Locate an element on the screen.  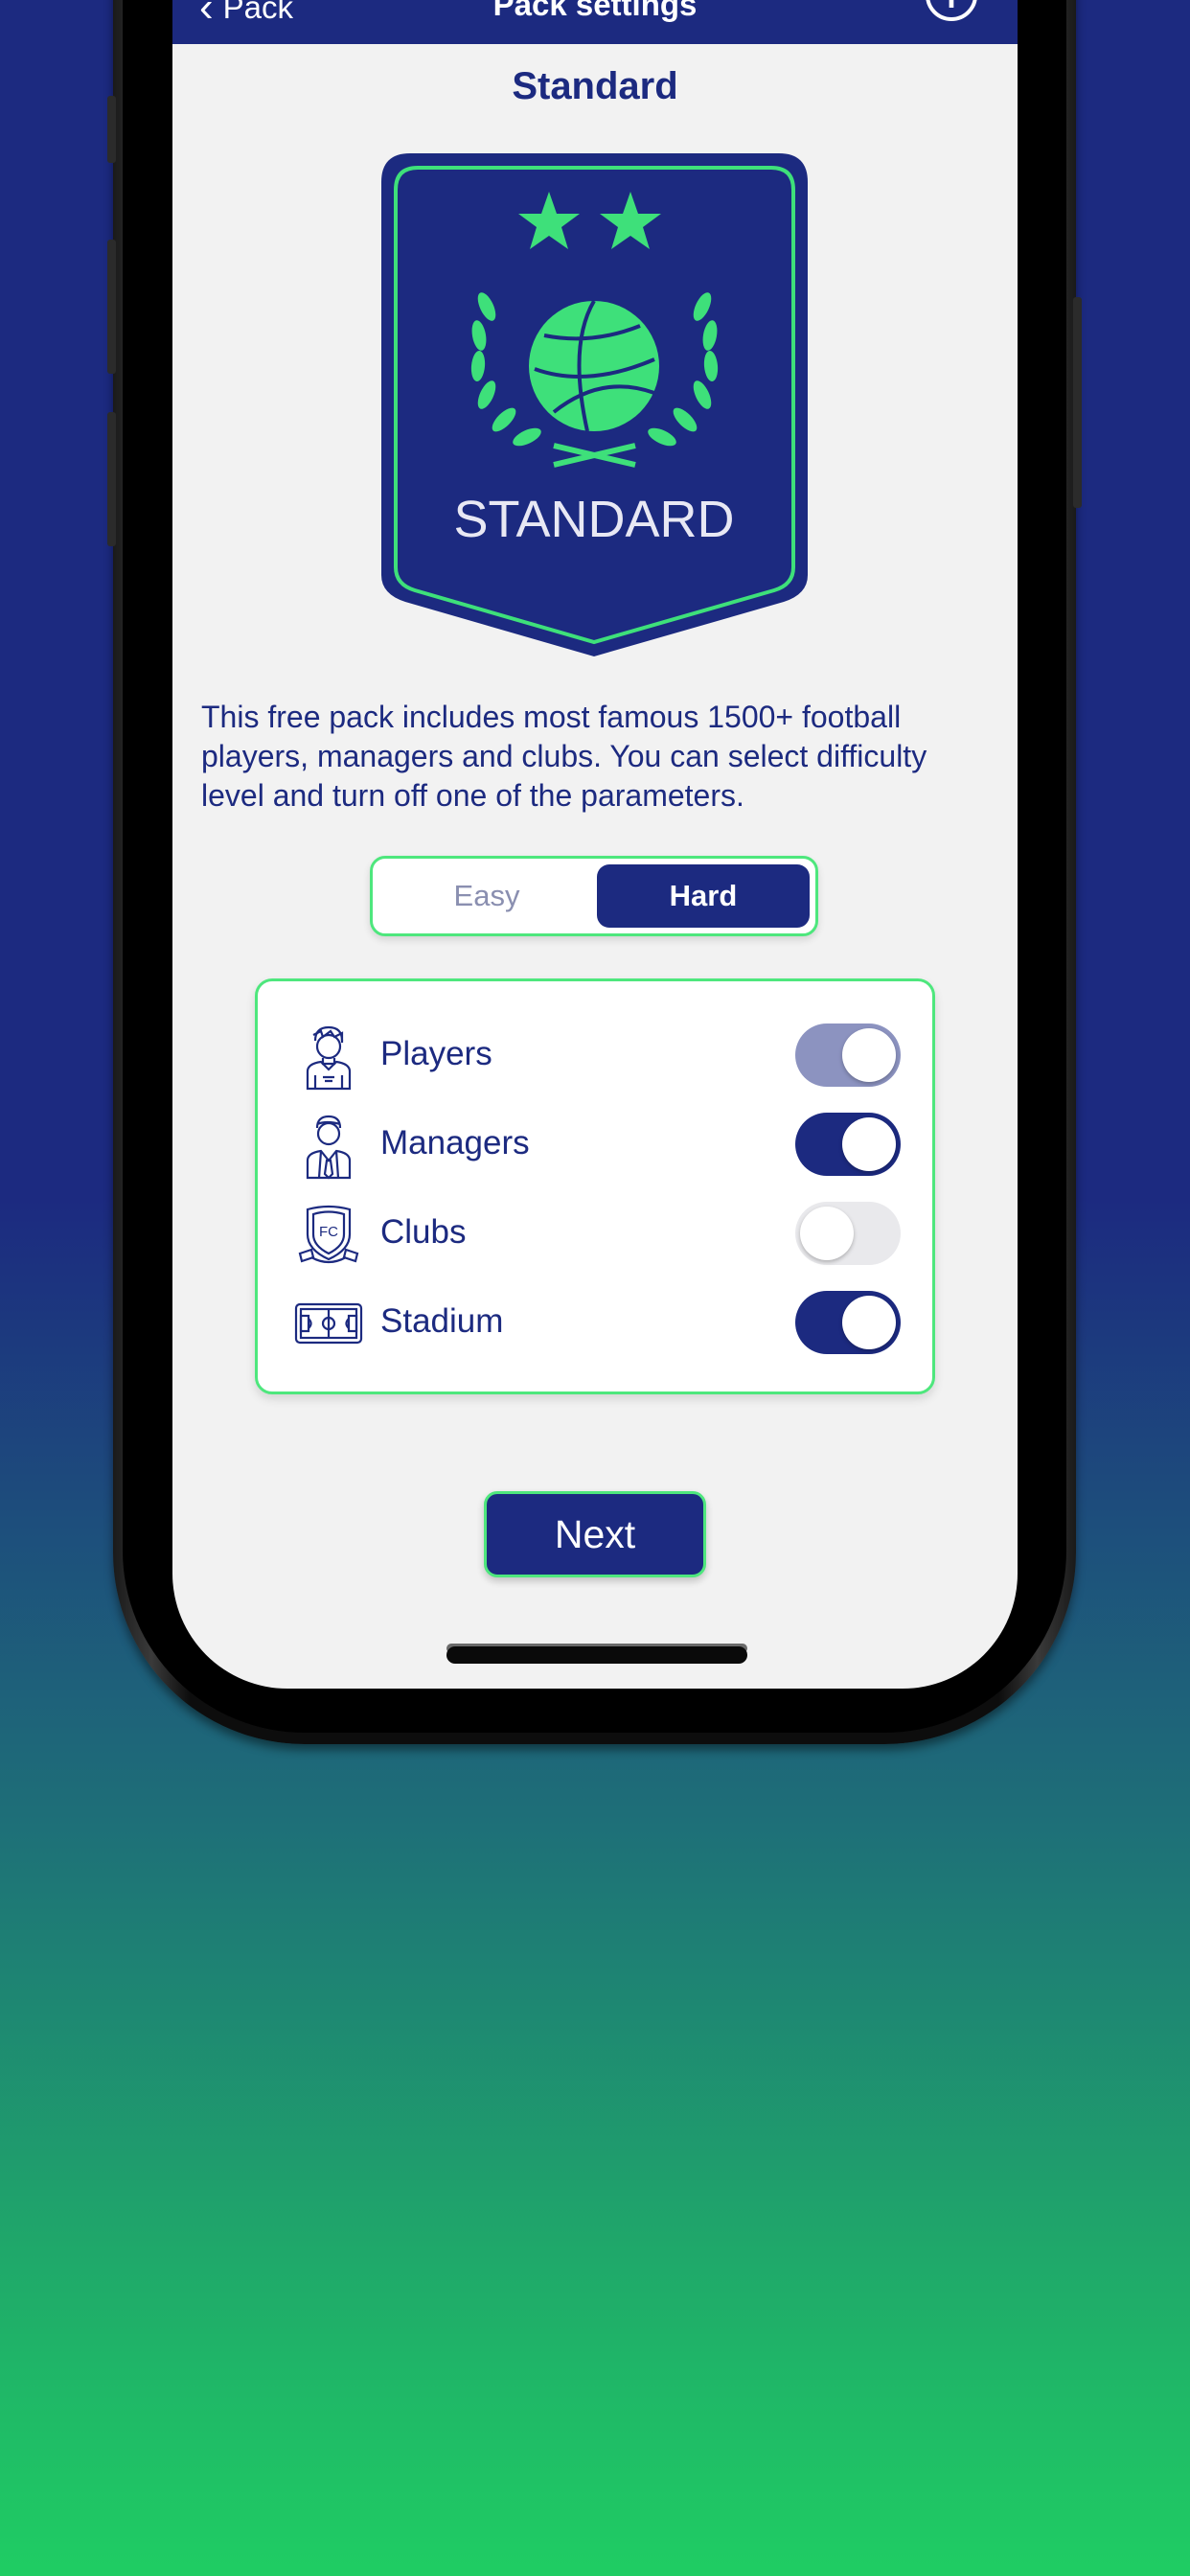
page-title: Pack settings is located at coordinates (595, 11).